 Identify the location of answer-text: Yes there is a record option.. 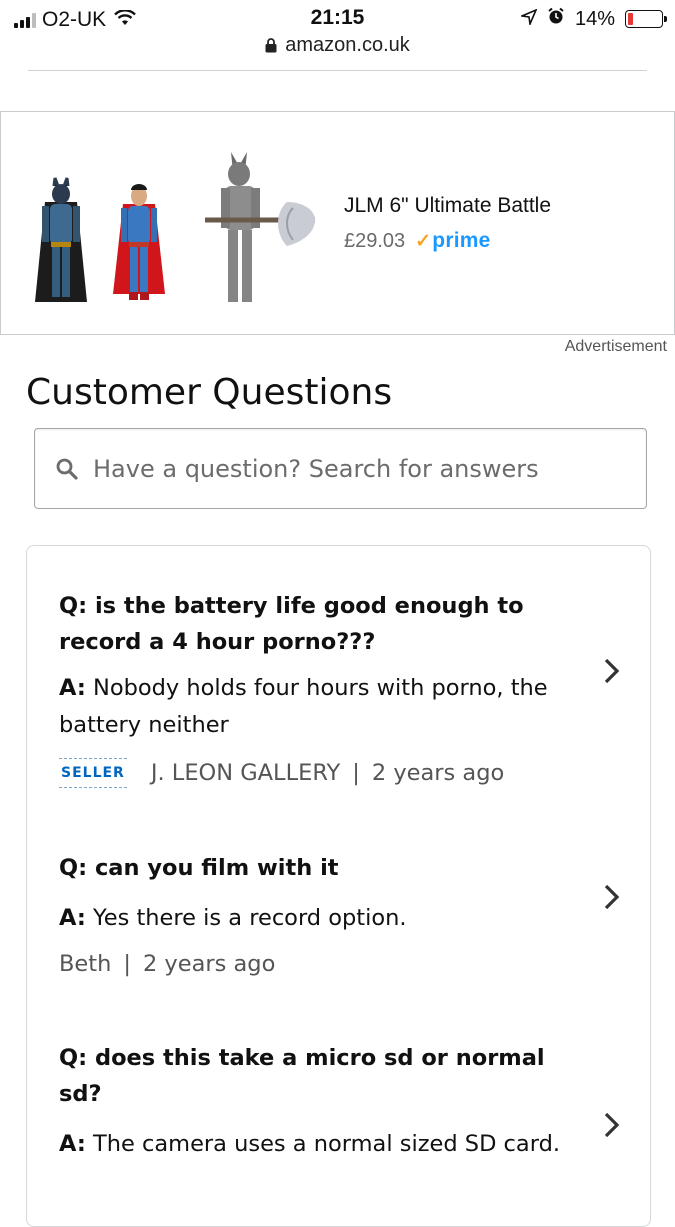
(250, 918).